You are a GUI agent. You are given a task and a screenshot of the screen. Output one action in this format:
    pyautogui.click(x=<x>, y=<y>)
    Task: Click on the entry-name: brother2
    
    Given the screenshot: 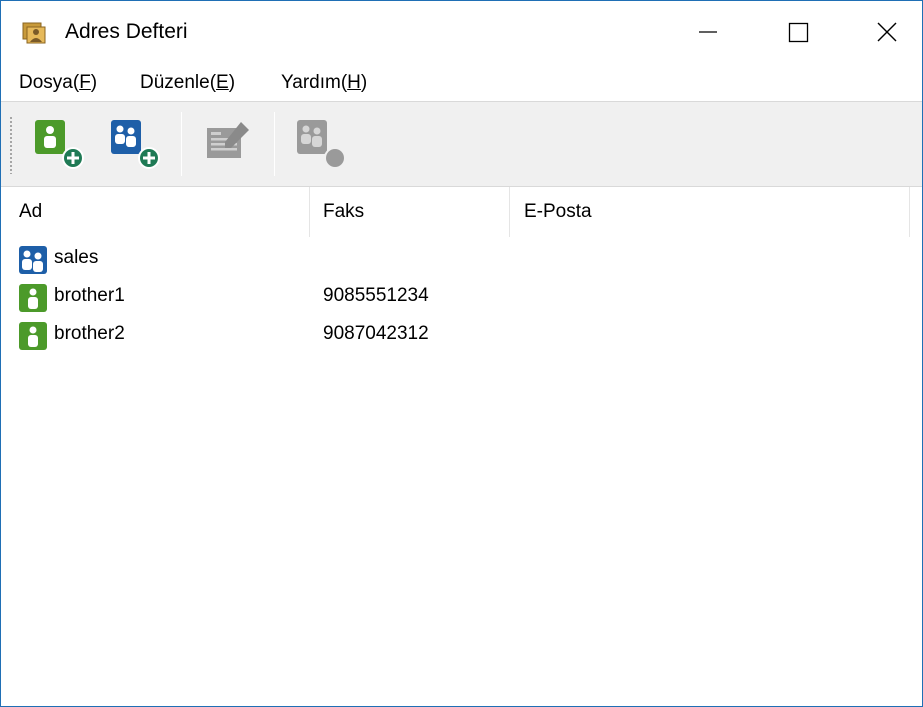 What is the action you would take?
    pyautogui.click(x=89, y=333)
    